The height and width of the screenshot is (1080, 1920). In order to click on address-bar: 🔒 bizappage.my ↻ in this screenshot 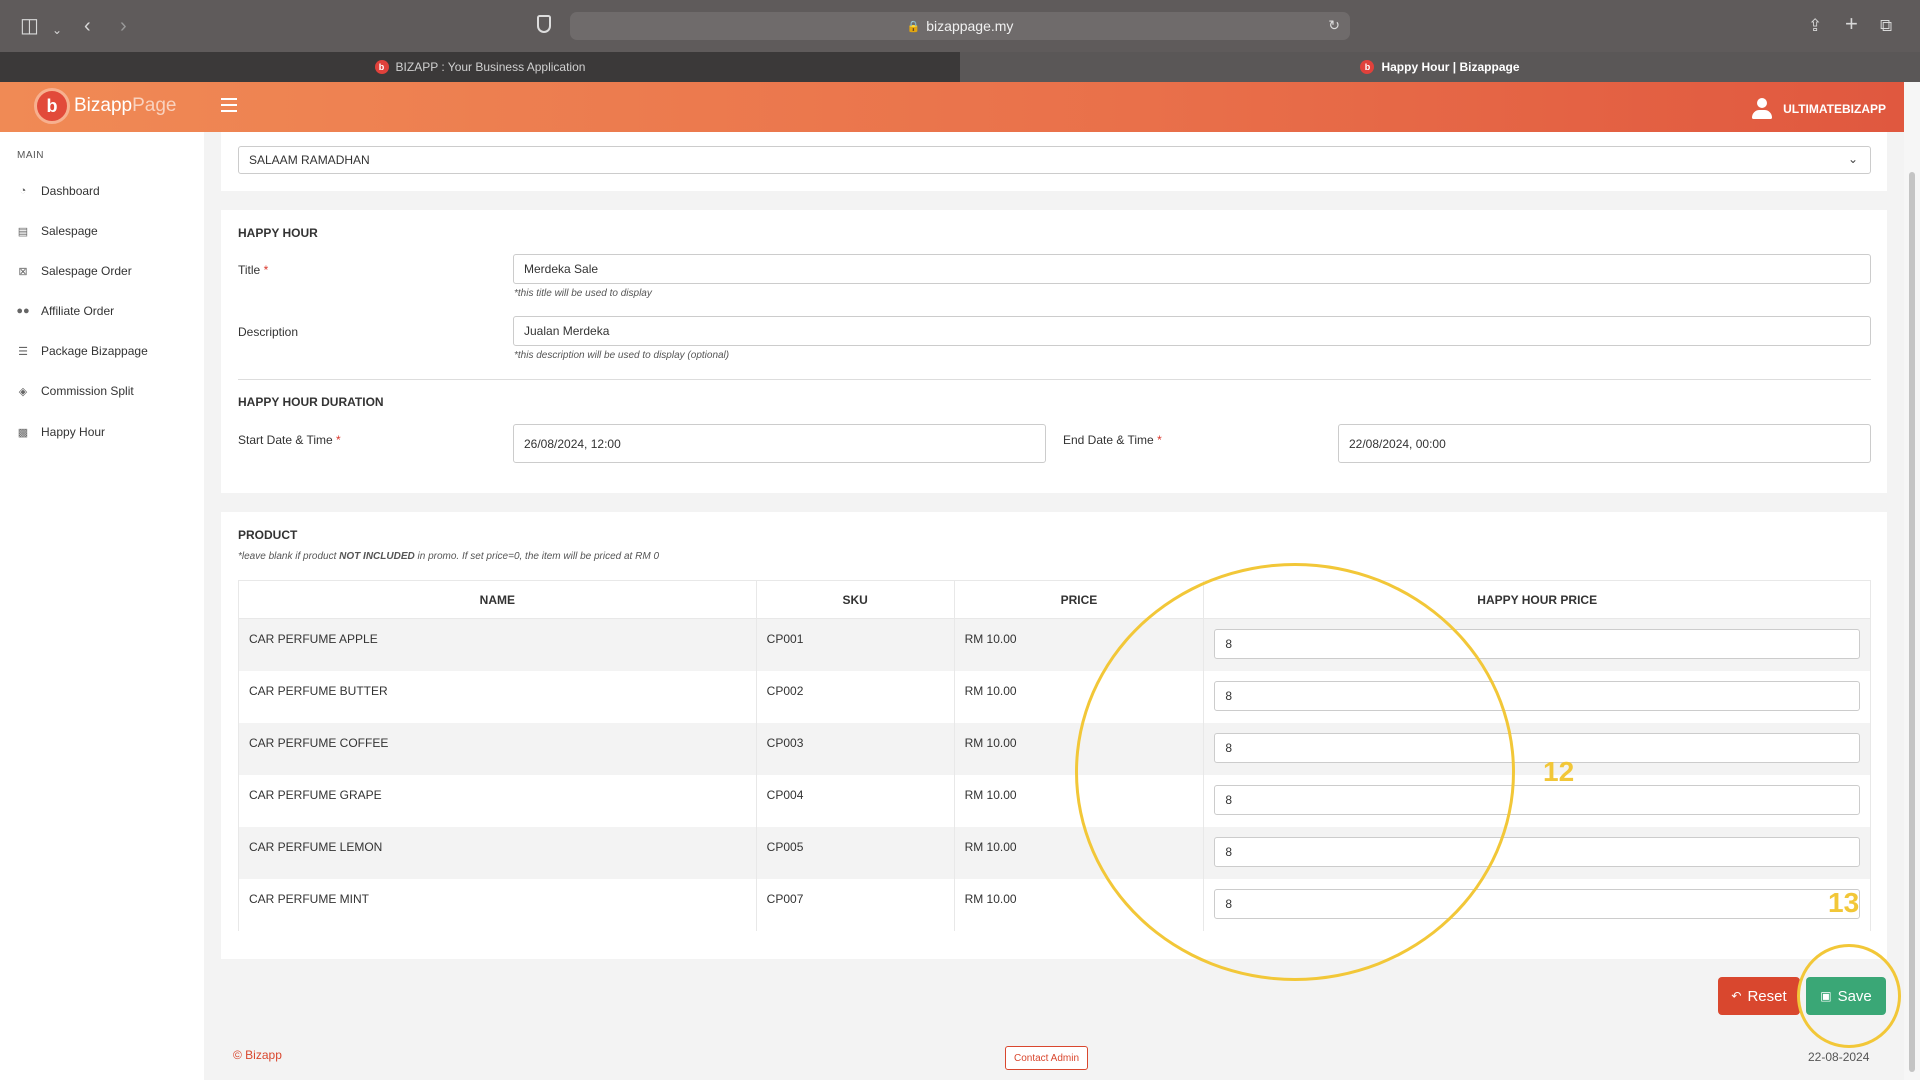, I will do `click(960, 26)`.